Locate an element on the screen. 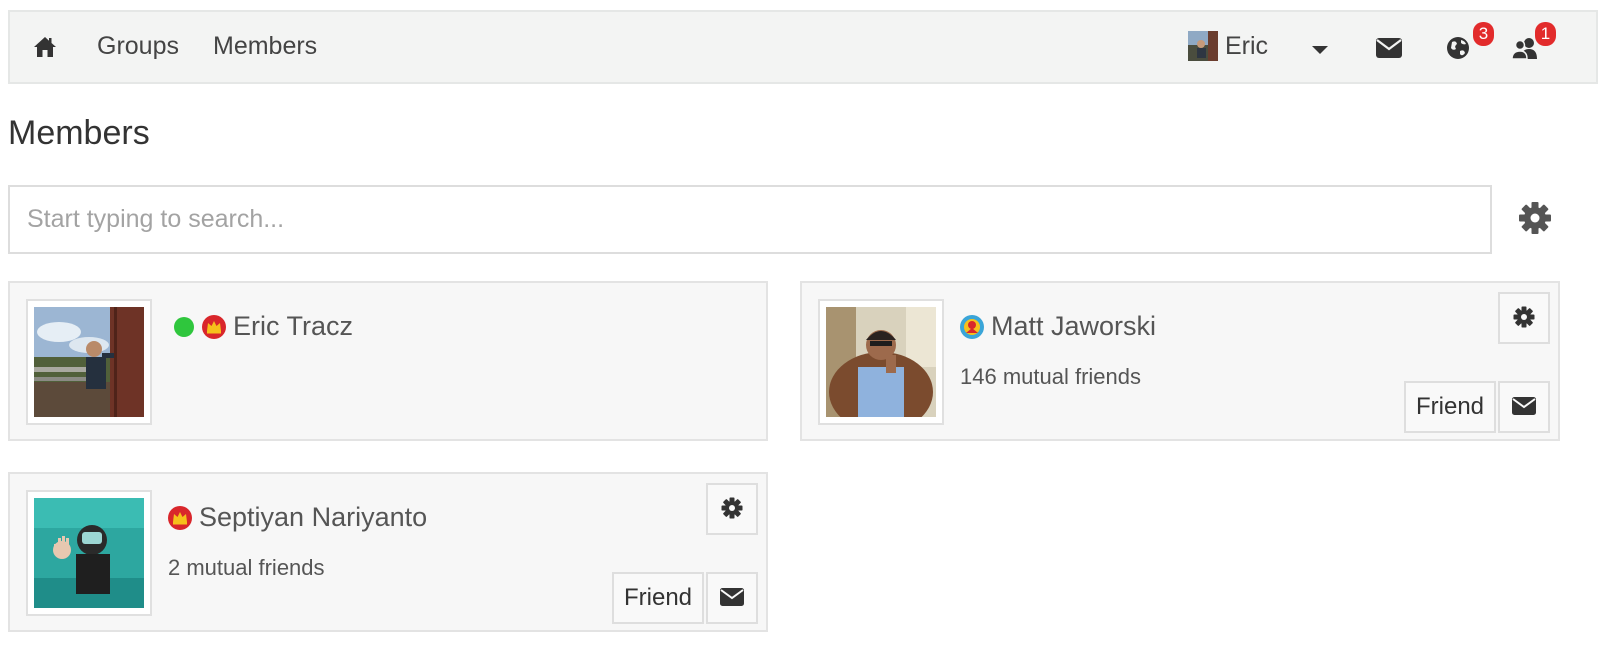 The width and height of the screenshot is (1606, 658). friend-request-badge: 1 is located at coordinates (1545, 34).